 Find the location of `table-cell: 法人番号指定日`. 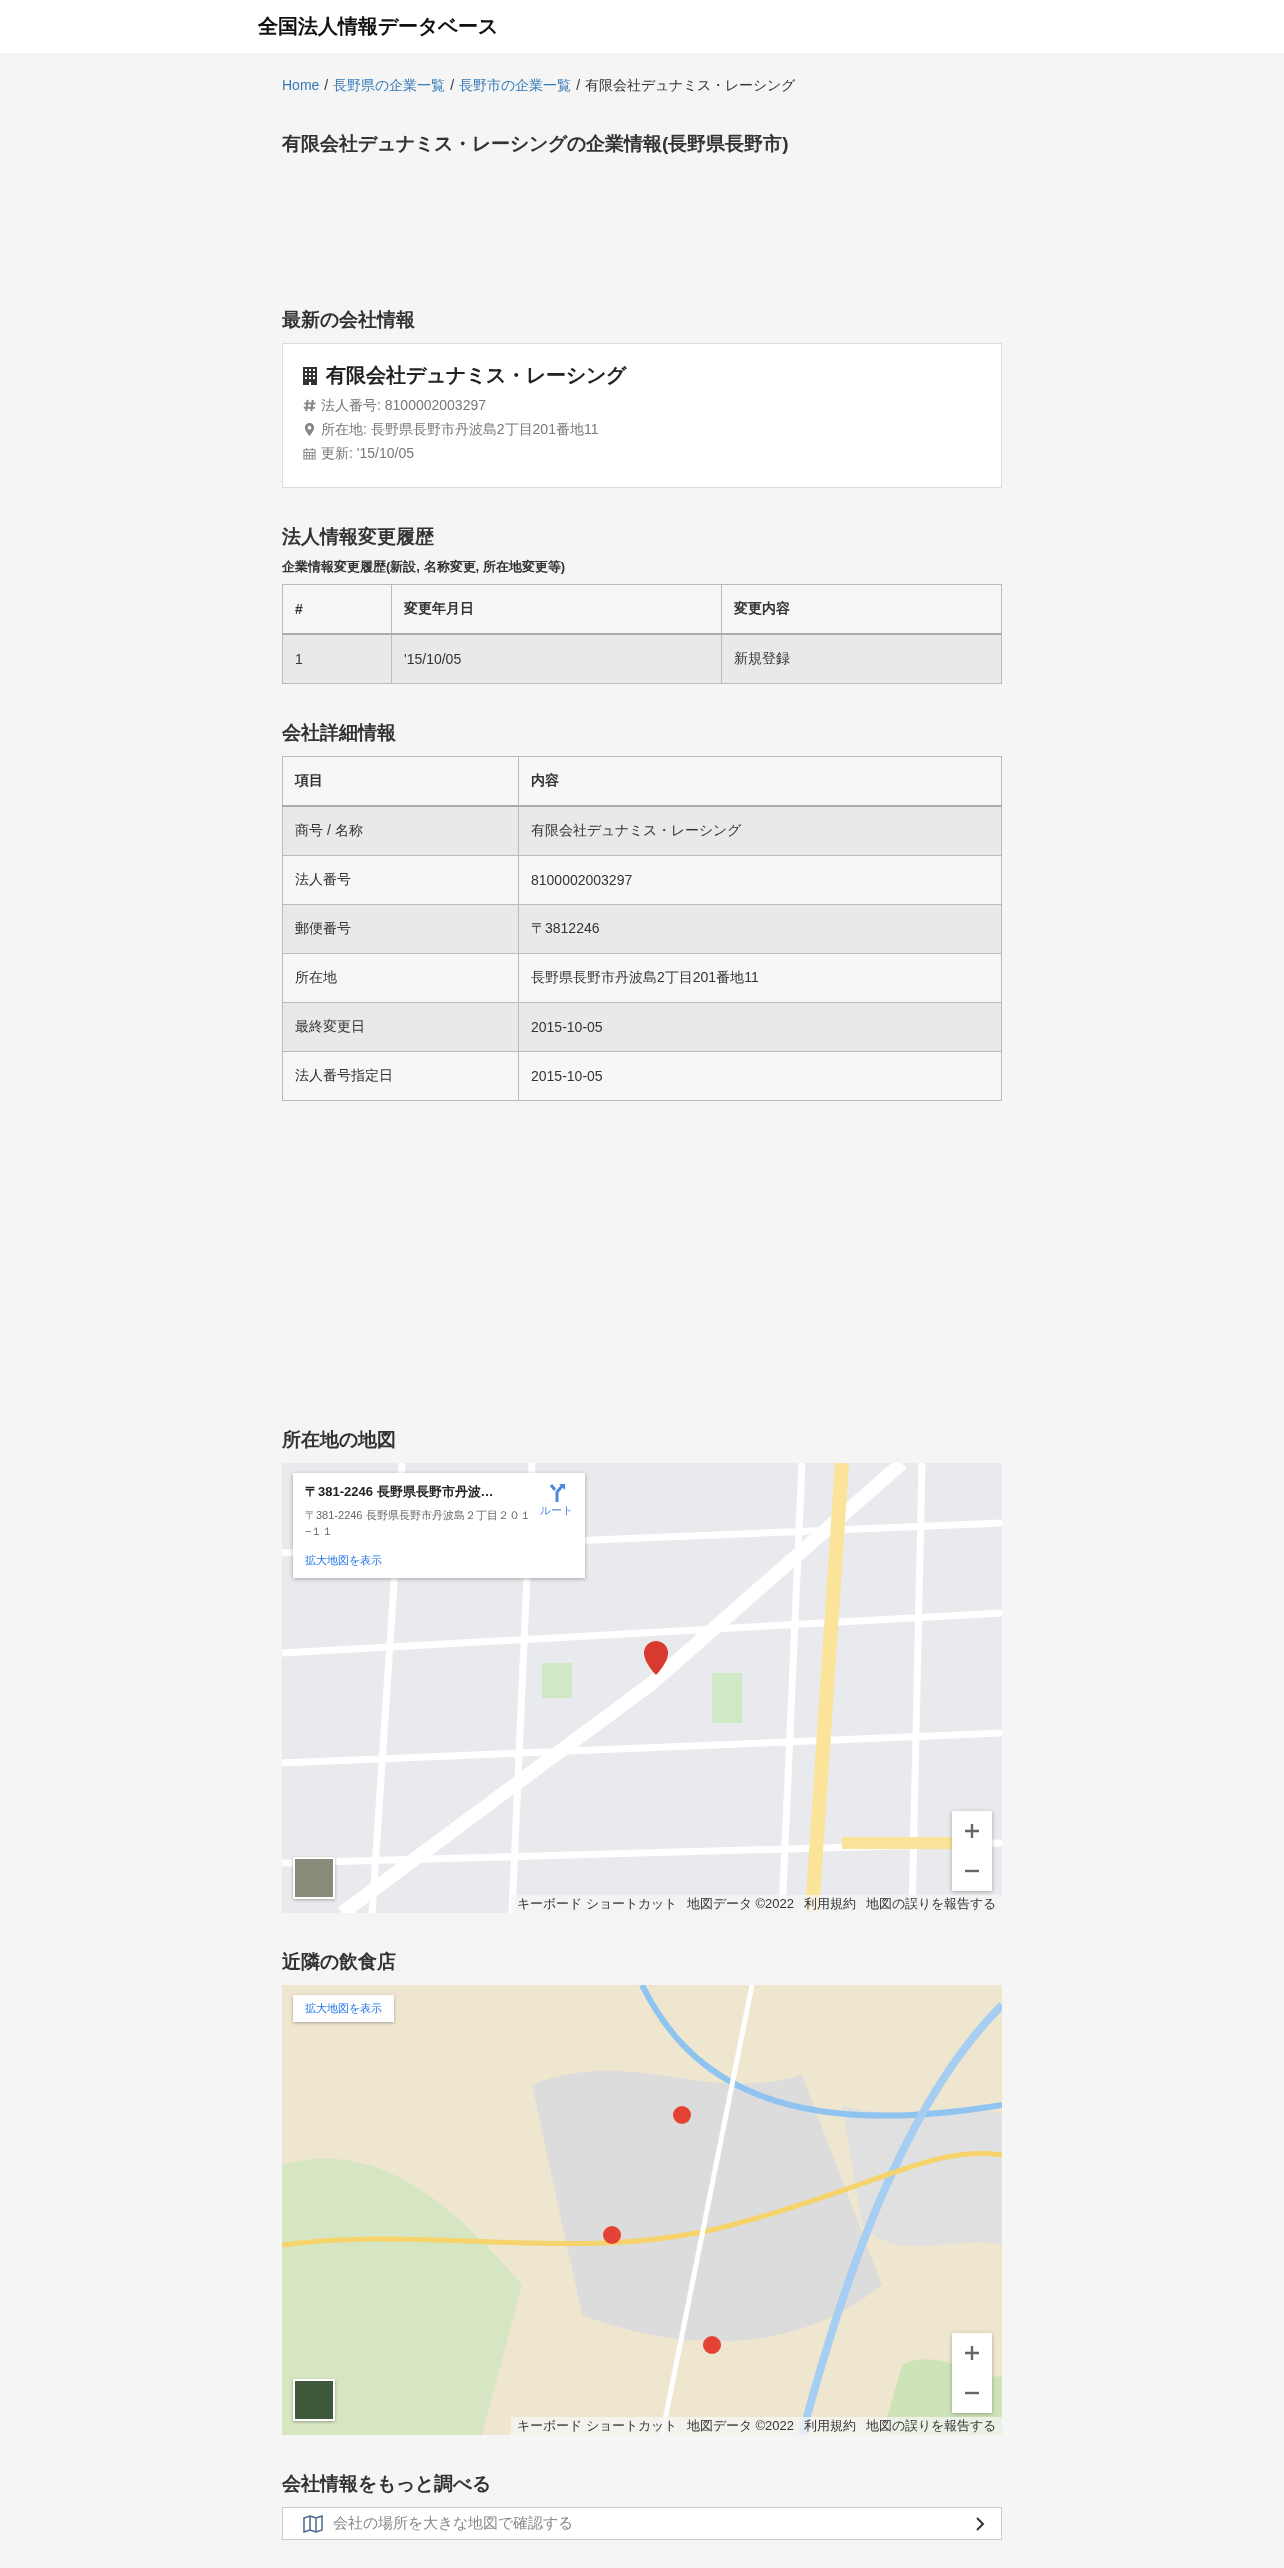

table-cell: 法人番号指定日 is located at coordinates (400, 1076).